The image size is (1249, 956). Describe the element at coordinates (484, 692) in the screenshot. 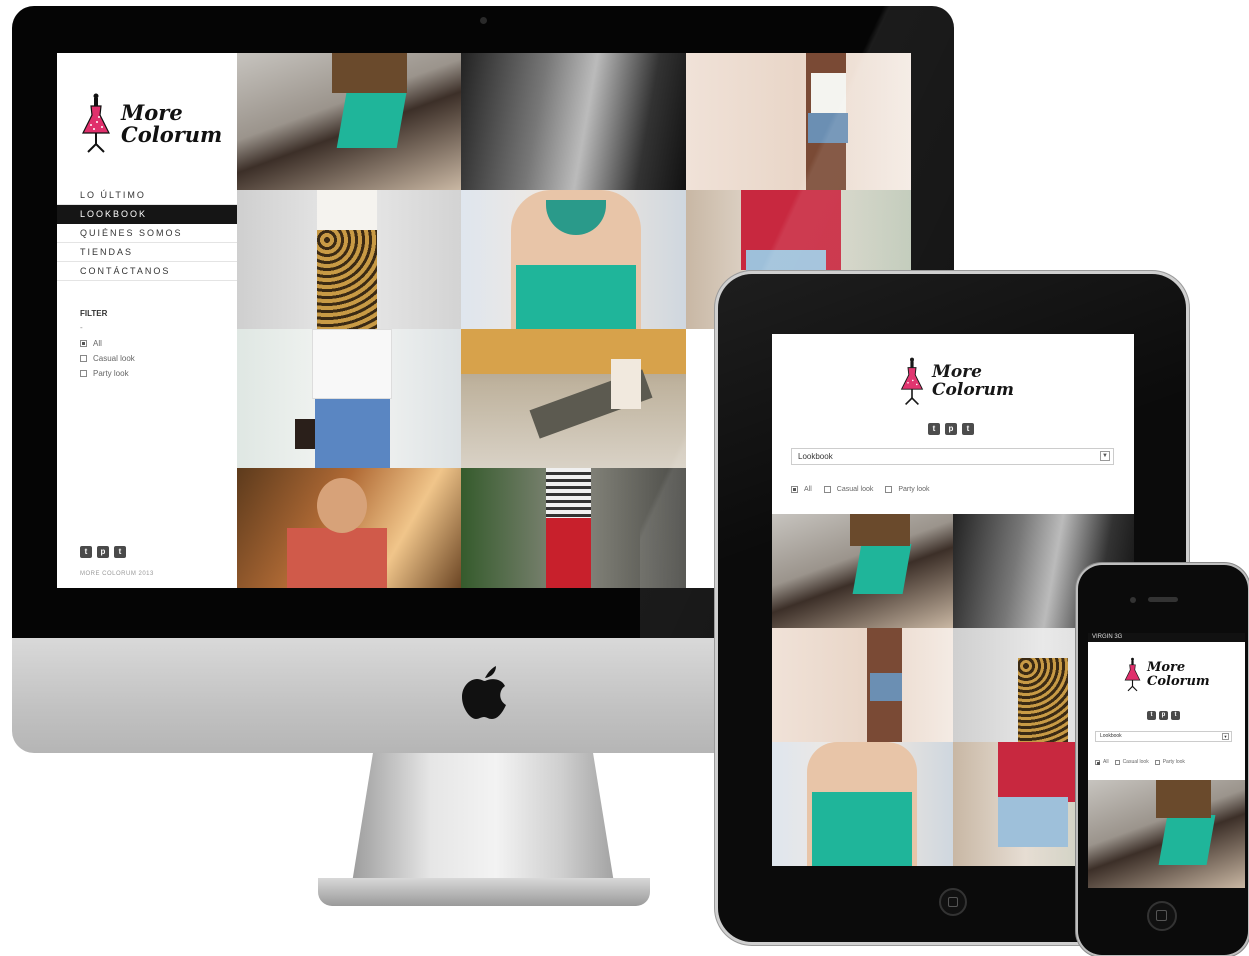

I see `apple-logo-icon` at that location.